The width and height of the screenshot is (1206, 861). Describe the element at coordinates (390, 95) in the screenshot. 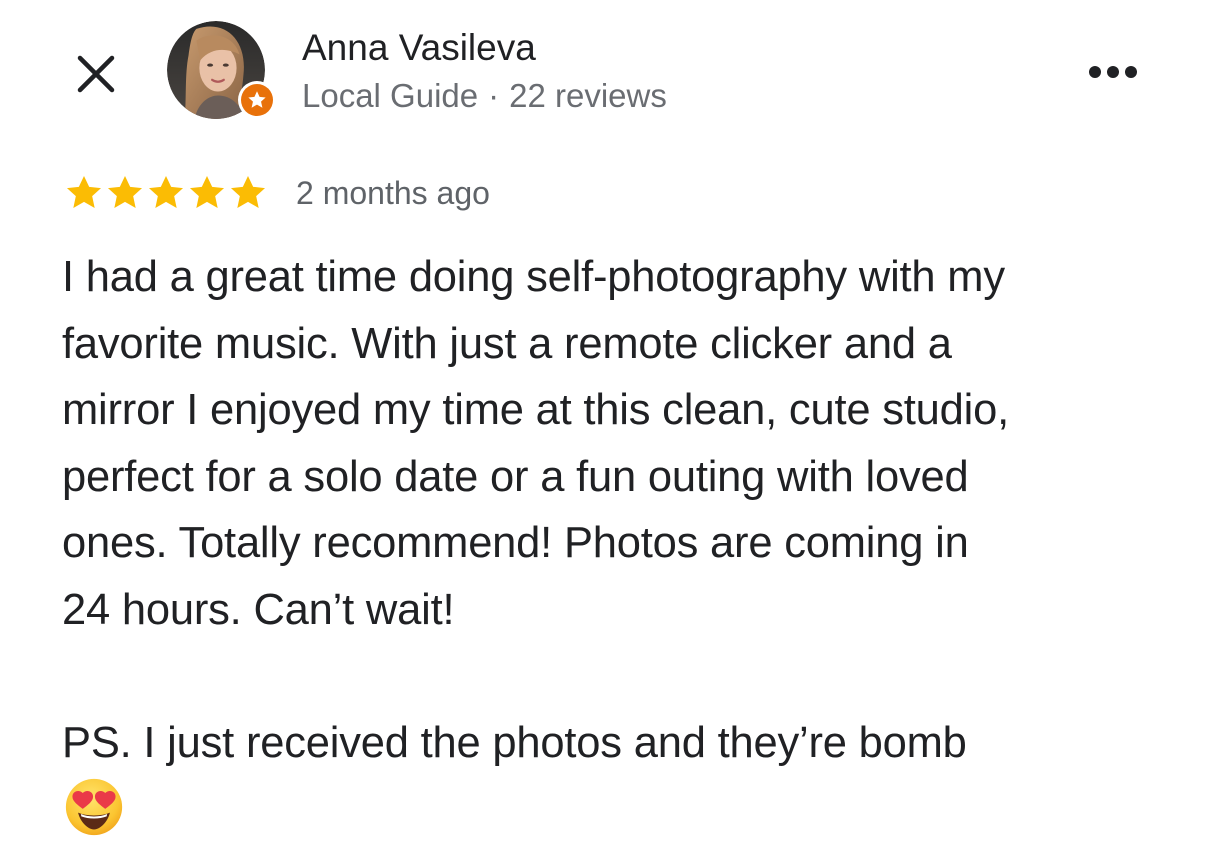

I see `author-badge-label: Local Guide` at that location.